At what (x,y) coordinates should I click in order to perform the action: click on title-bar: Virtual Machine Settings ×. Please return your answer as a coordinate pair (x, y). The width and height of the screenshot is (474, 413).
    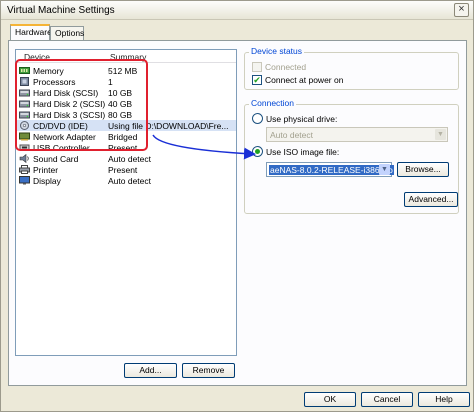
    Looking at the image, I should click on (237, 10).